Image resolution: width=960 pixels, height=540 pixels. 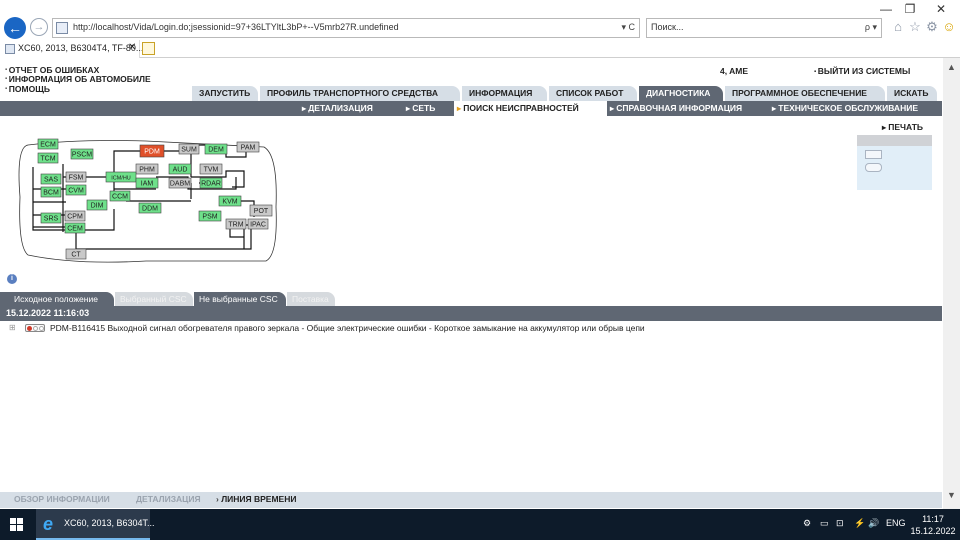 I want to click on print-panel, so click(x=894, y=162).